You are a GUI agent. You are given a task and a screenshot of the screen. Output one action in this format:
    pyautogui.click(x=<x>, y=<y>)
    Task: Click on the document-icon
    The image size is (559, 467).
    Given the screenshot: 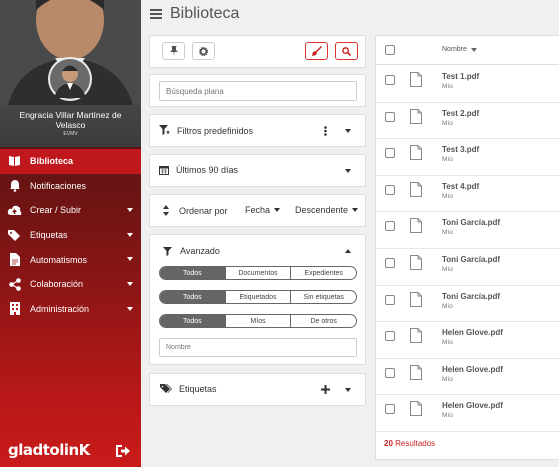 What is the action you would take?
    pyautogui.click(x=14, y=260)
    